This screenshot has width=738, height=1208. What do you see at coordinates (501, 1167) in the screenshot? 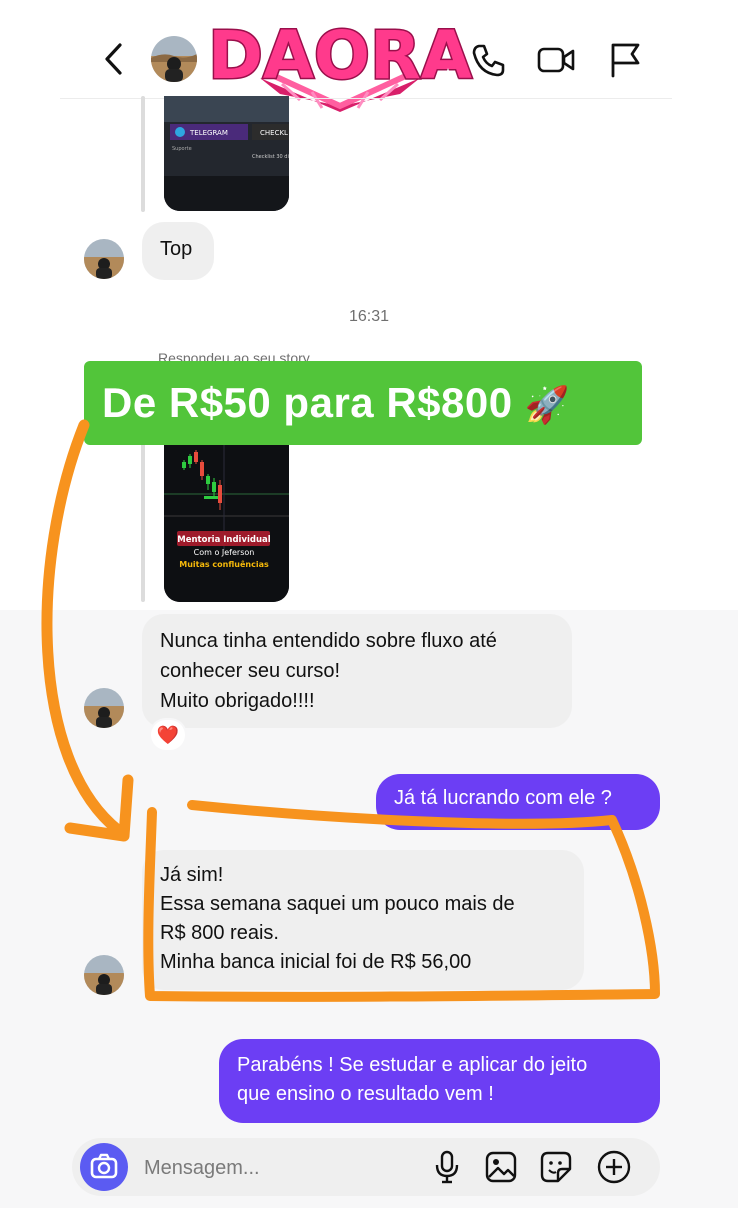
I see `gallery-icon` at bounding box center [501, 1167].